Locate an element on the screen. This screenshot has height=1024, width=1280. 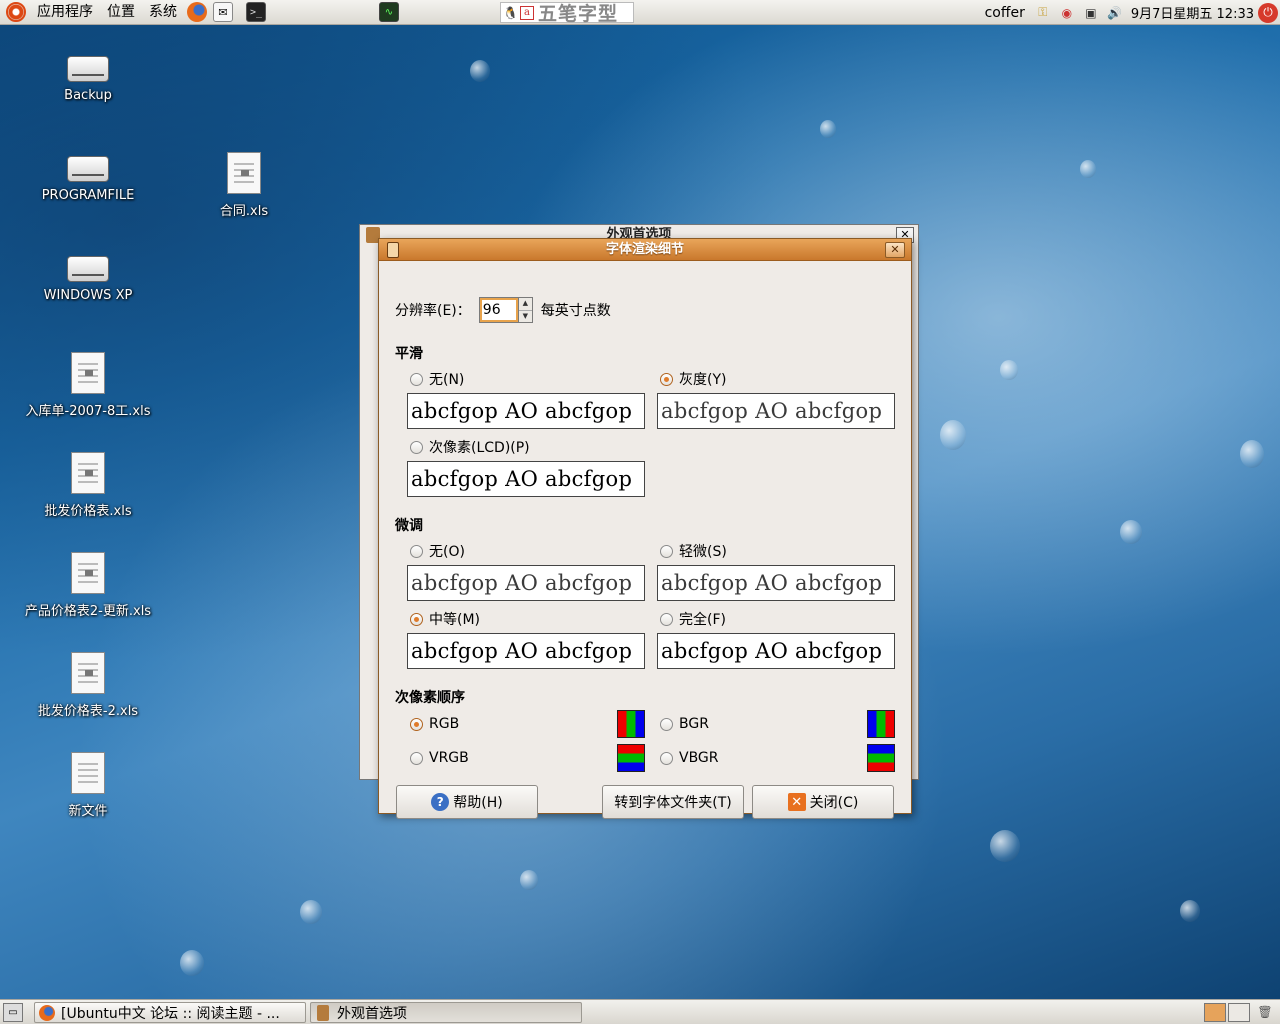
mail-launcher-icon: ✉ is located at coordinates (223, 12).